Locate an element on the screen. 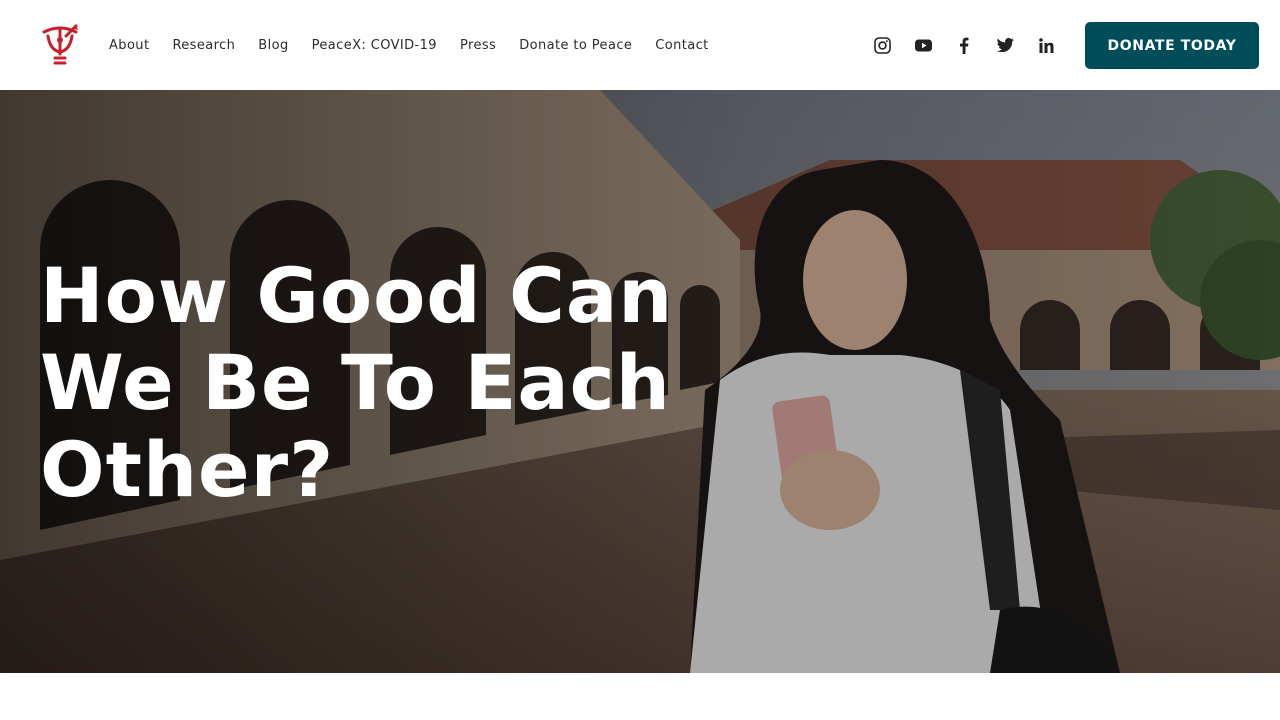 The image size is (1280, 720). page-below-hero is located at coordinates (640, 696).